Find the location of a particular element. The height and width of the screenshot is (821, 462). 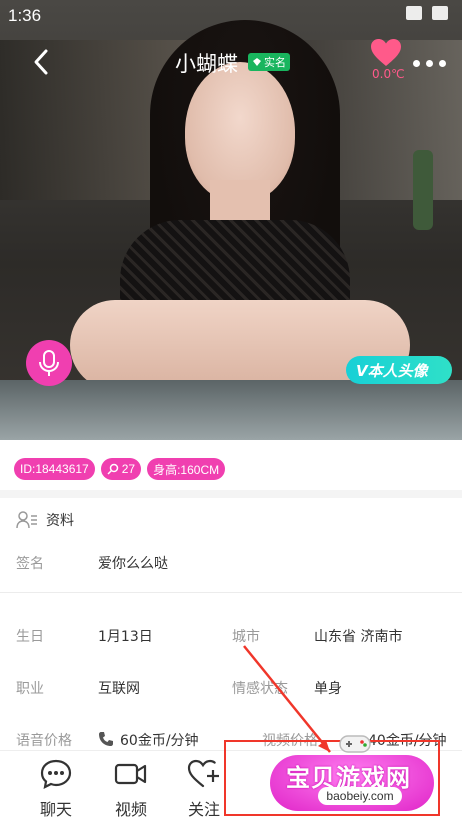

profile-info-icon is located at coordinates (26, 520).